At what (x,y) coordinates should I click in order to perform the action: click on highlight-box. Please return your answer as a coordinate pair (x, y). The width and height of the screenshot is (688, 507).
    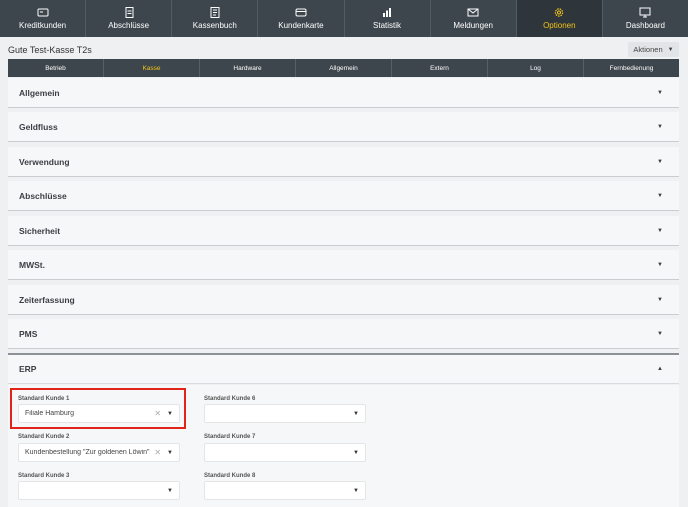
    Looking at the image, I should click on (98, 408).